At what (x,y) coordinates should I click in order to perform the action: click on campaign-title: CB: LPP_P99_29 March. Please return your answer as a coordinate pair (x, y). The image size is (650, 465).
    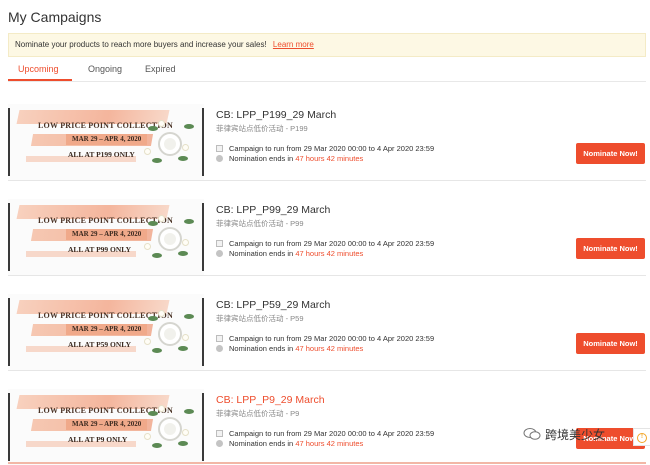
    Looking at the image, I should click on (273, 210).